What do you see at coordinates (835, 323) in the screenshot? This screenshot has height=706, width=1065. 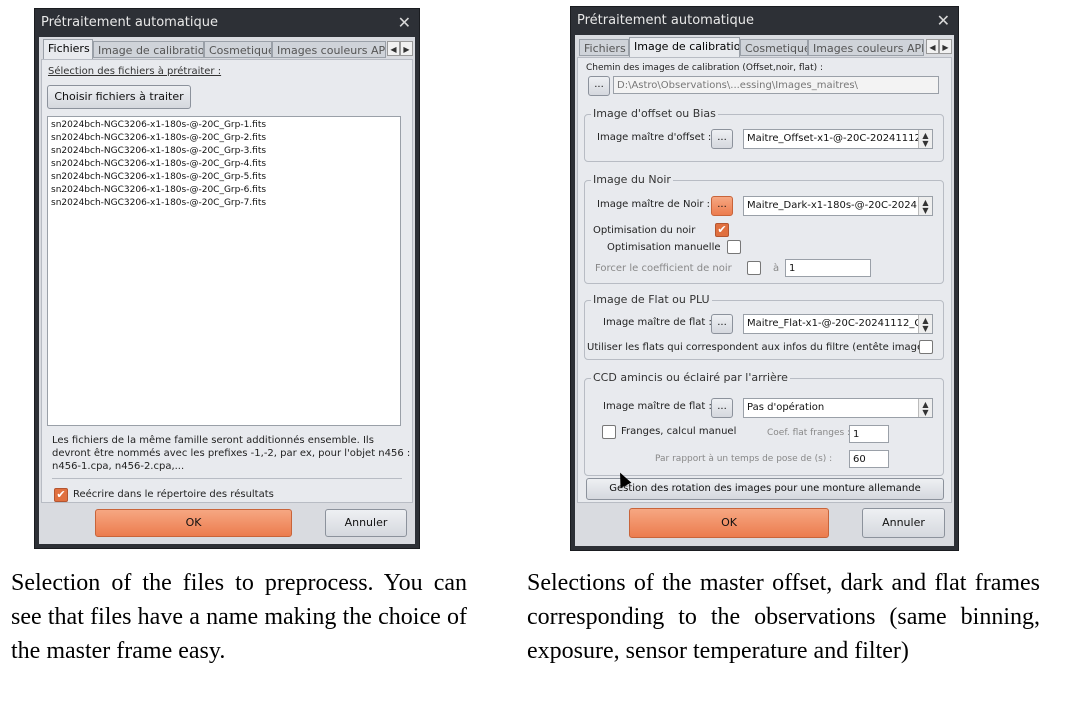 I see `flat-select-value: Maitre_Flat-x1-@-20C-20241112_G` at bounding box center [835, 323].